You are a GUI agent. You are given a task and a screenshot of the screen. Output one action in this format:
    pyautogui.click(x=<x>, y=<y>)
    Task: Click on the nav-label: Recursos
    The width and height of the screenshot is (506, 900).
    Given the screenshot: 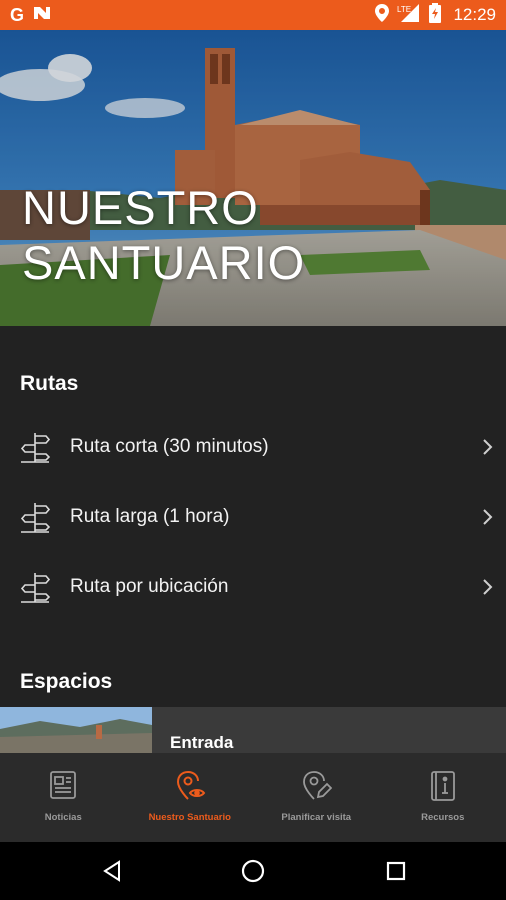 What is the action you would take?
    pyautogui.click(x=443, y=817)
    